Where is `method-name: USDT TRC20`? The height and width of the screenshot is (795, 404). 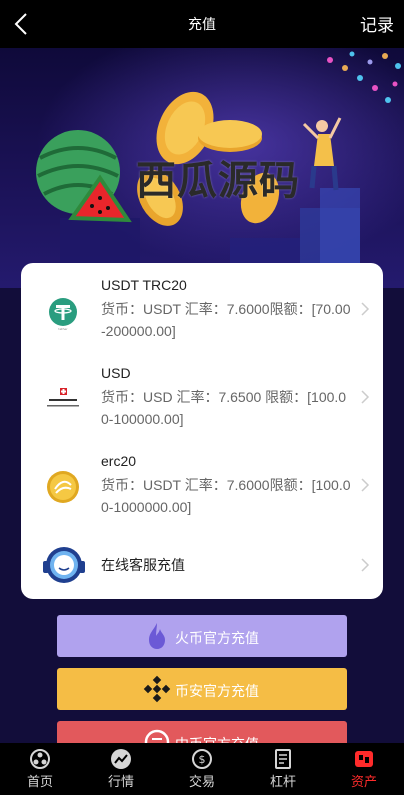
method-name: USDT TRC20 is located at coordinates (144, 285).